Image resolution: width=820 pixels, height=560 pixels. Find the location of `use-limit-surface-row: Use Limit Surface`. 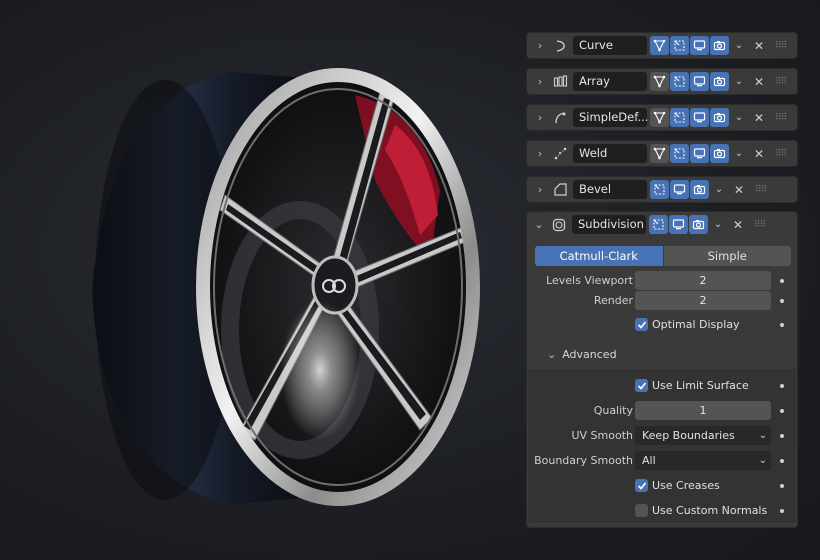

use-limit-surface-row: Use Limit Surface is located at coordinates (663, 386).